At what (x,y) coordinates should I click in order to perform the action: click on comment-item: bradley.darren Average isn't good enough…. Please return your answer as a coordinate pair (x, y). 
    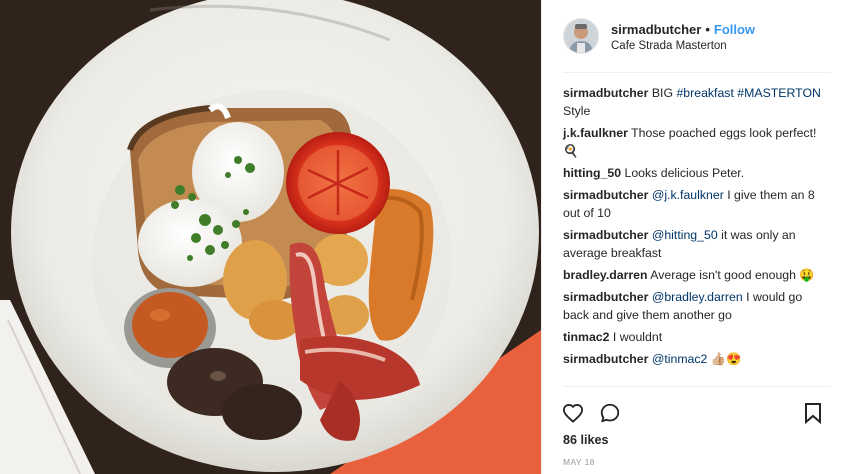
    Looking at the image, I should click on (697, 275).